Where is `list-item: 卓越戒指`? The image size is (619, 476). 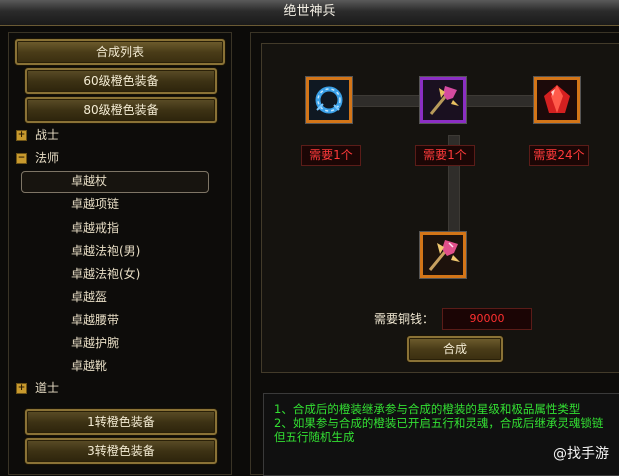 list-item: 卓越戒指 is located at coordinates (95, 228).